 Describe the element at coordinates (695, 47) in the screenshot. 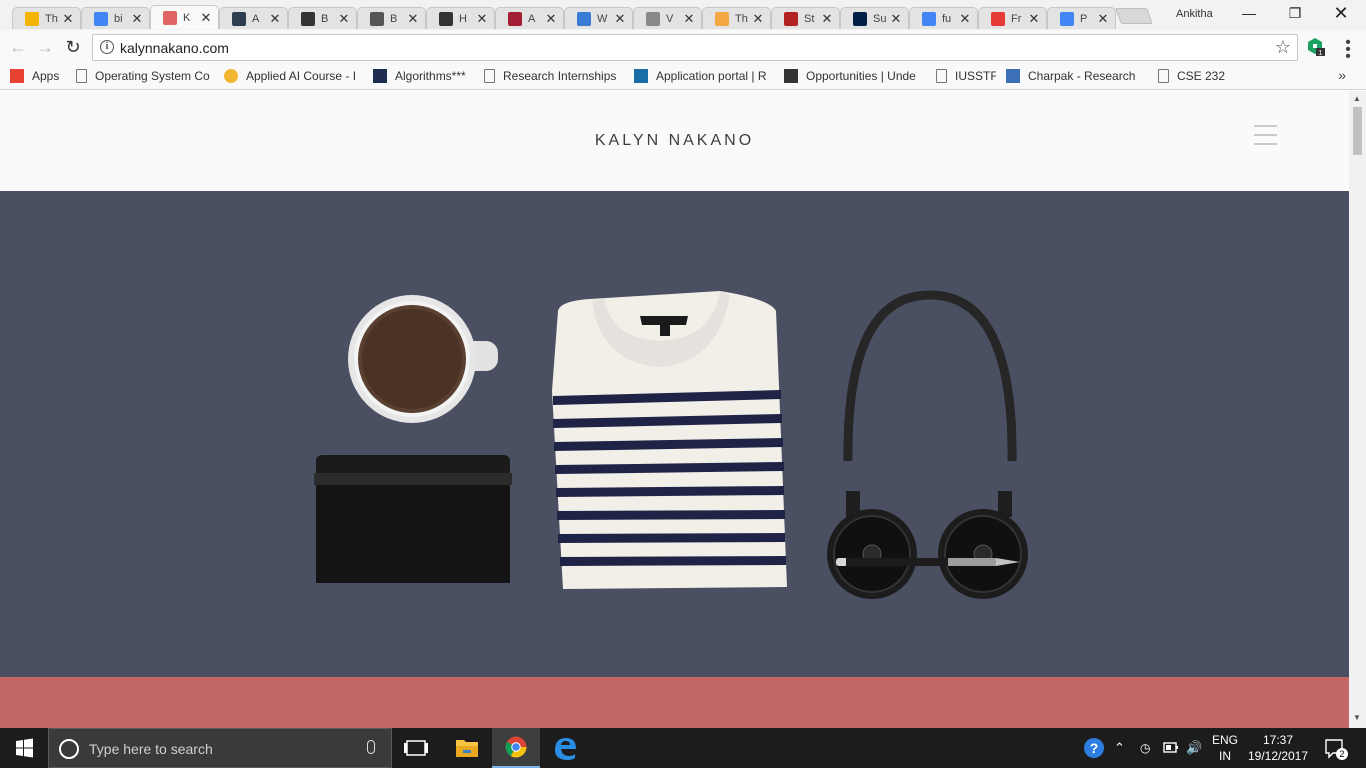

I see `address-bar: i kalynnakano.com ☆` at that location.